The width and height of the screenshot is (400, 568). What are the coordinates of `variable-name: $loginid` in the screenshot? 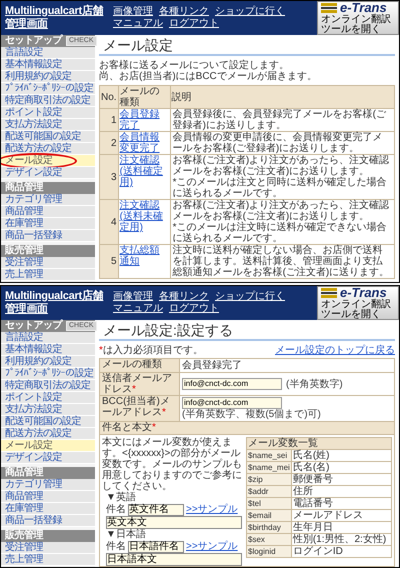 It's located at (269, 552).